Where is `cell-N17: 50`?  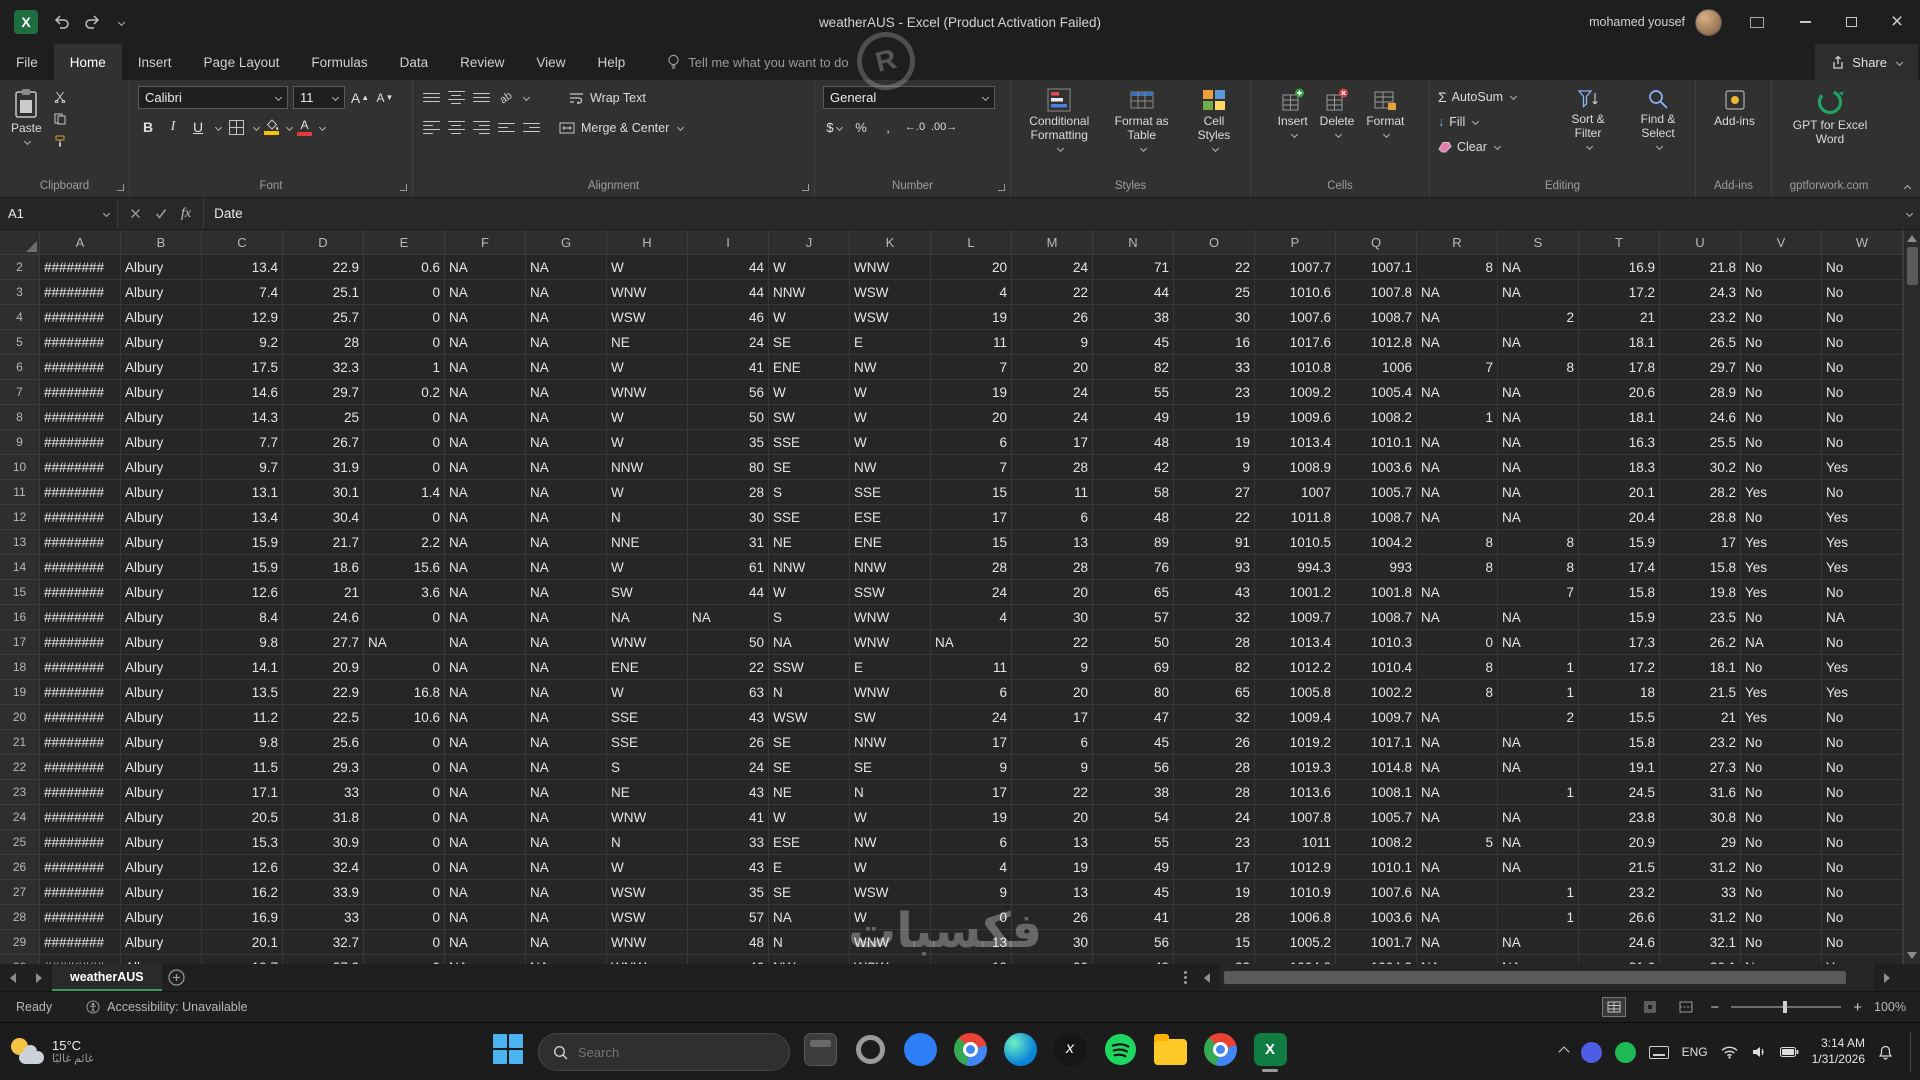
cell-N17: 50 is located at coordinates (1133, 642).